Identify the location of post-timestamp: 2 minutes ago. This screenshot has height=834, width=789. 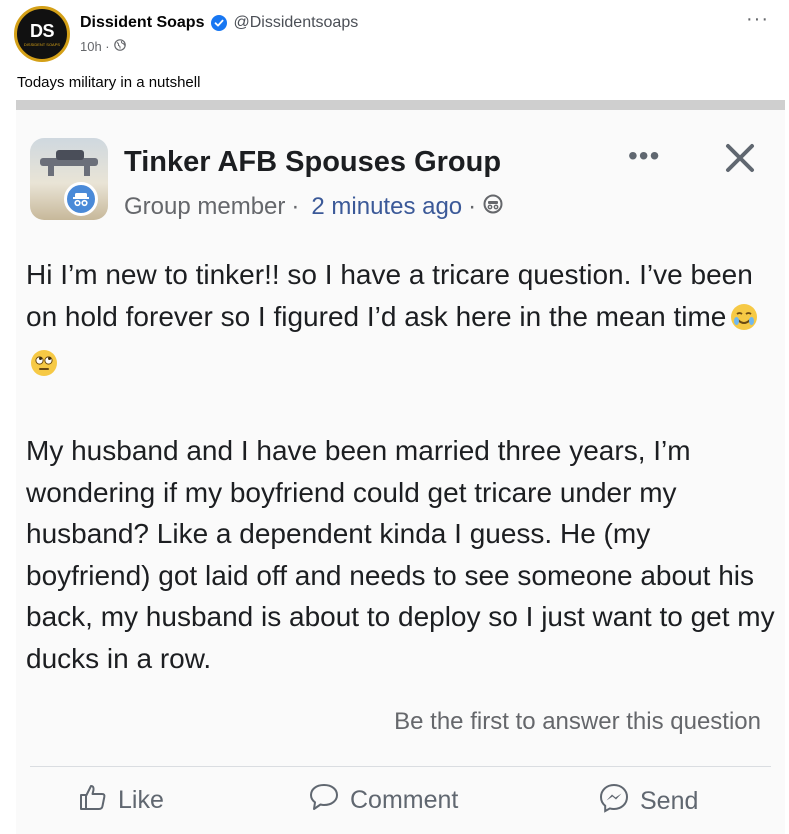
(386, 207).